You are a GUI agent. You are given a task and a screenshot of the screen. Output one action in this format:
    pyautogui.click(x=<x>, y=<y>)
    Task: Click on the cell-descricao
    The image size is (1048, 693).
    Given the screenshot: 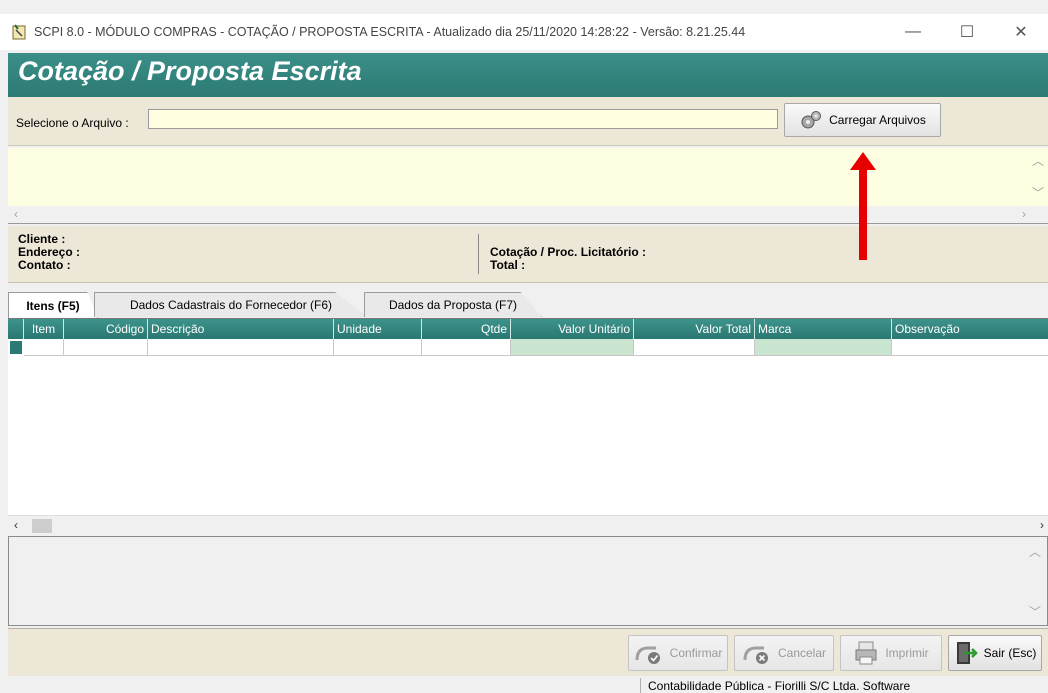 What is the action you would take?
    pyautogui.click(x=241, y=347)
    